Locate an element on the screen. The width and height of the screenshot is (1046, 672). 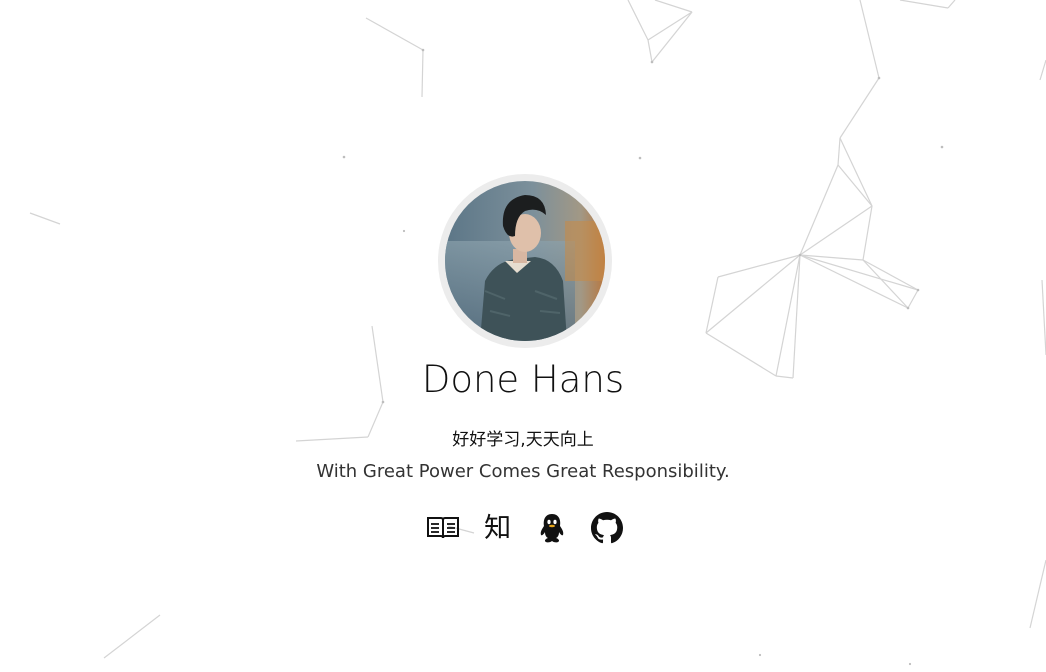
qq-link is located at coordinates (552, 528).